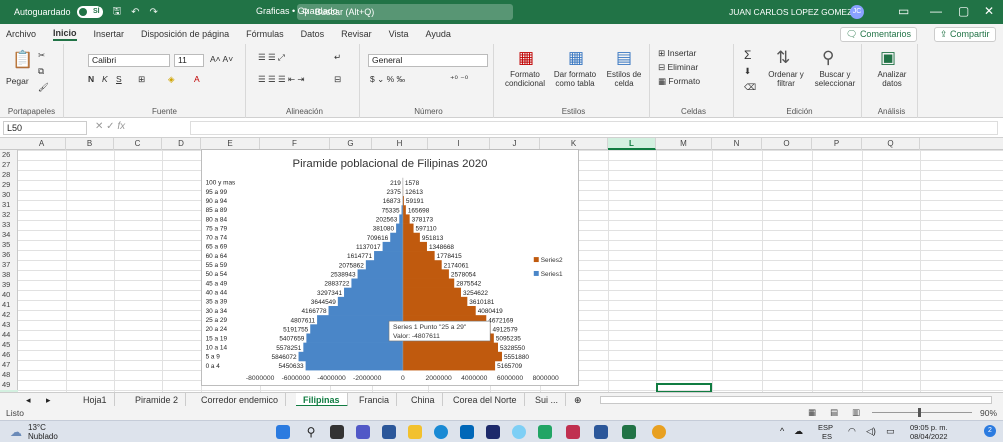  Describe the element at coordinates (438, 34) in the screenshot. I see `tab-ayuda: Ayuda` at that location.